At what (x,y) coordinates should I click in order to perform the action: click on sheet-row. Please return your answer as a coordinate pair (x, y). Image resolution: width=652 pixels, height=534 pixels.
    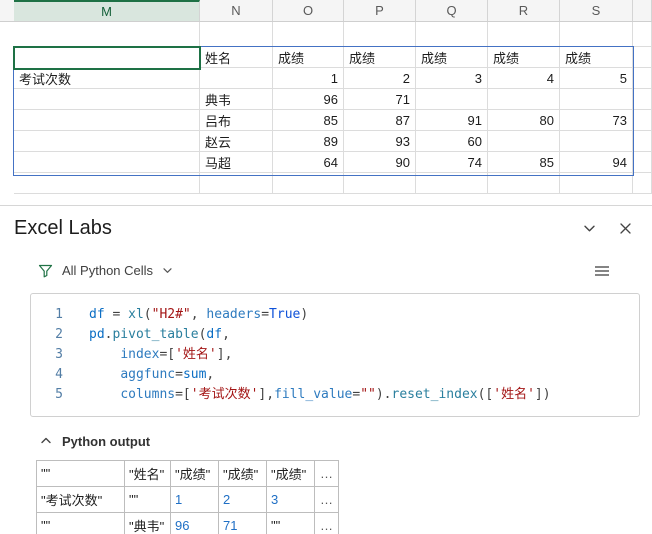
    Looking at the image, I should click on (326, 34).